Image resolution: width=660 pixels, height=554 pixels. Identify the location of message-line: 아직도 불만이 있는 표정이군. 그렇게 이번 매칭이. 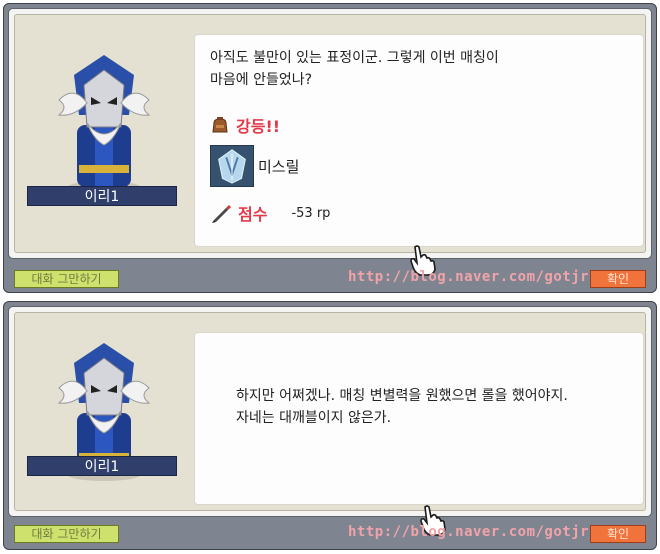
(354, 58).